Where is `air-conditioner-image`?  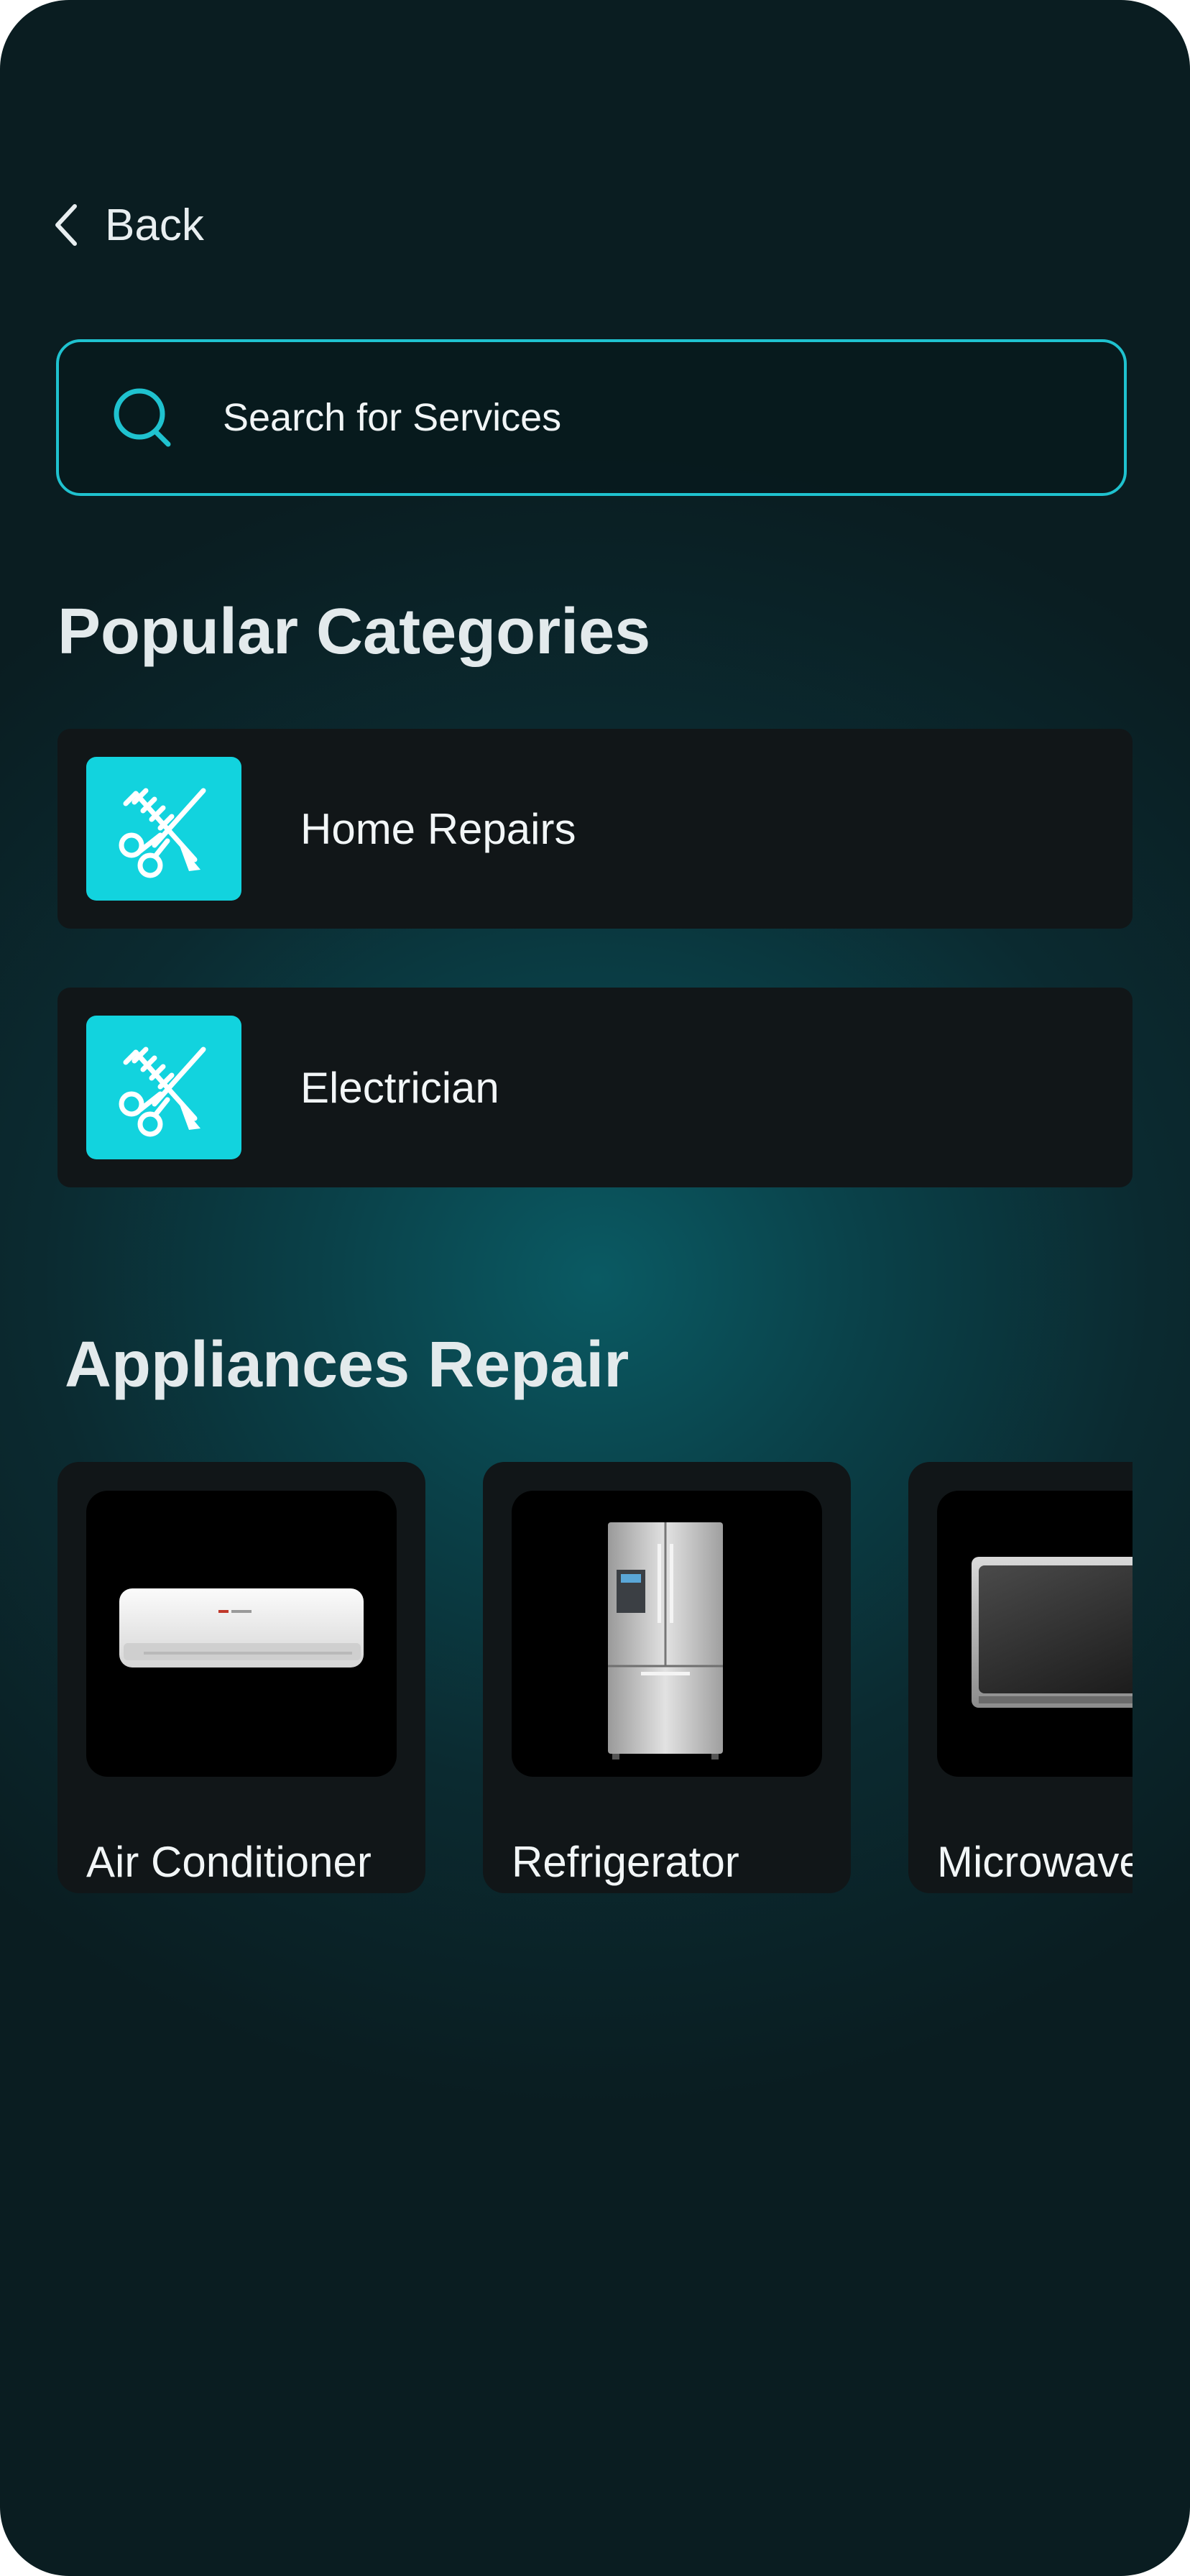 air-conditioner-image is located at coordinates (241, 1634).